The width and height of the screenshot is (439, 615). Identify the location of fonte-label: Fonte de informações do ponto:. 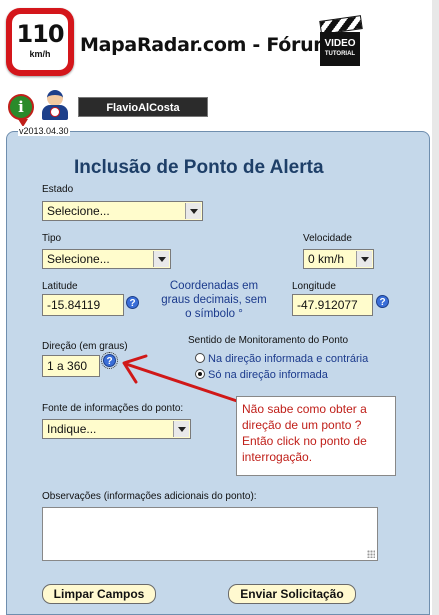
(113, 408).